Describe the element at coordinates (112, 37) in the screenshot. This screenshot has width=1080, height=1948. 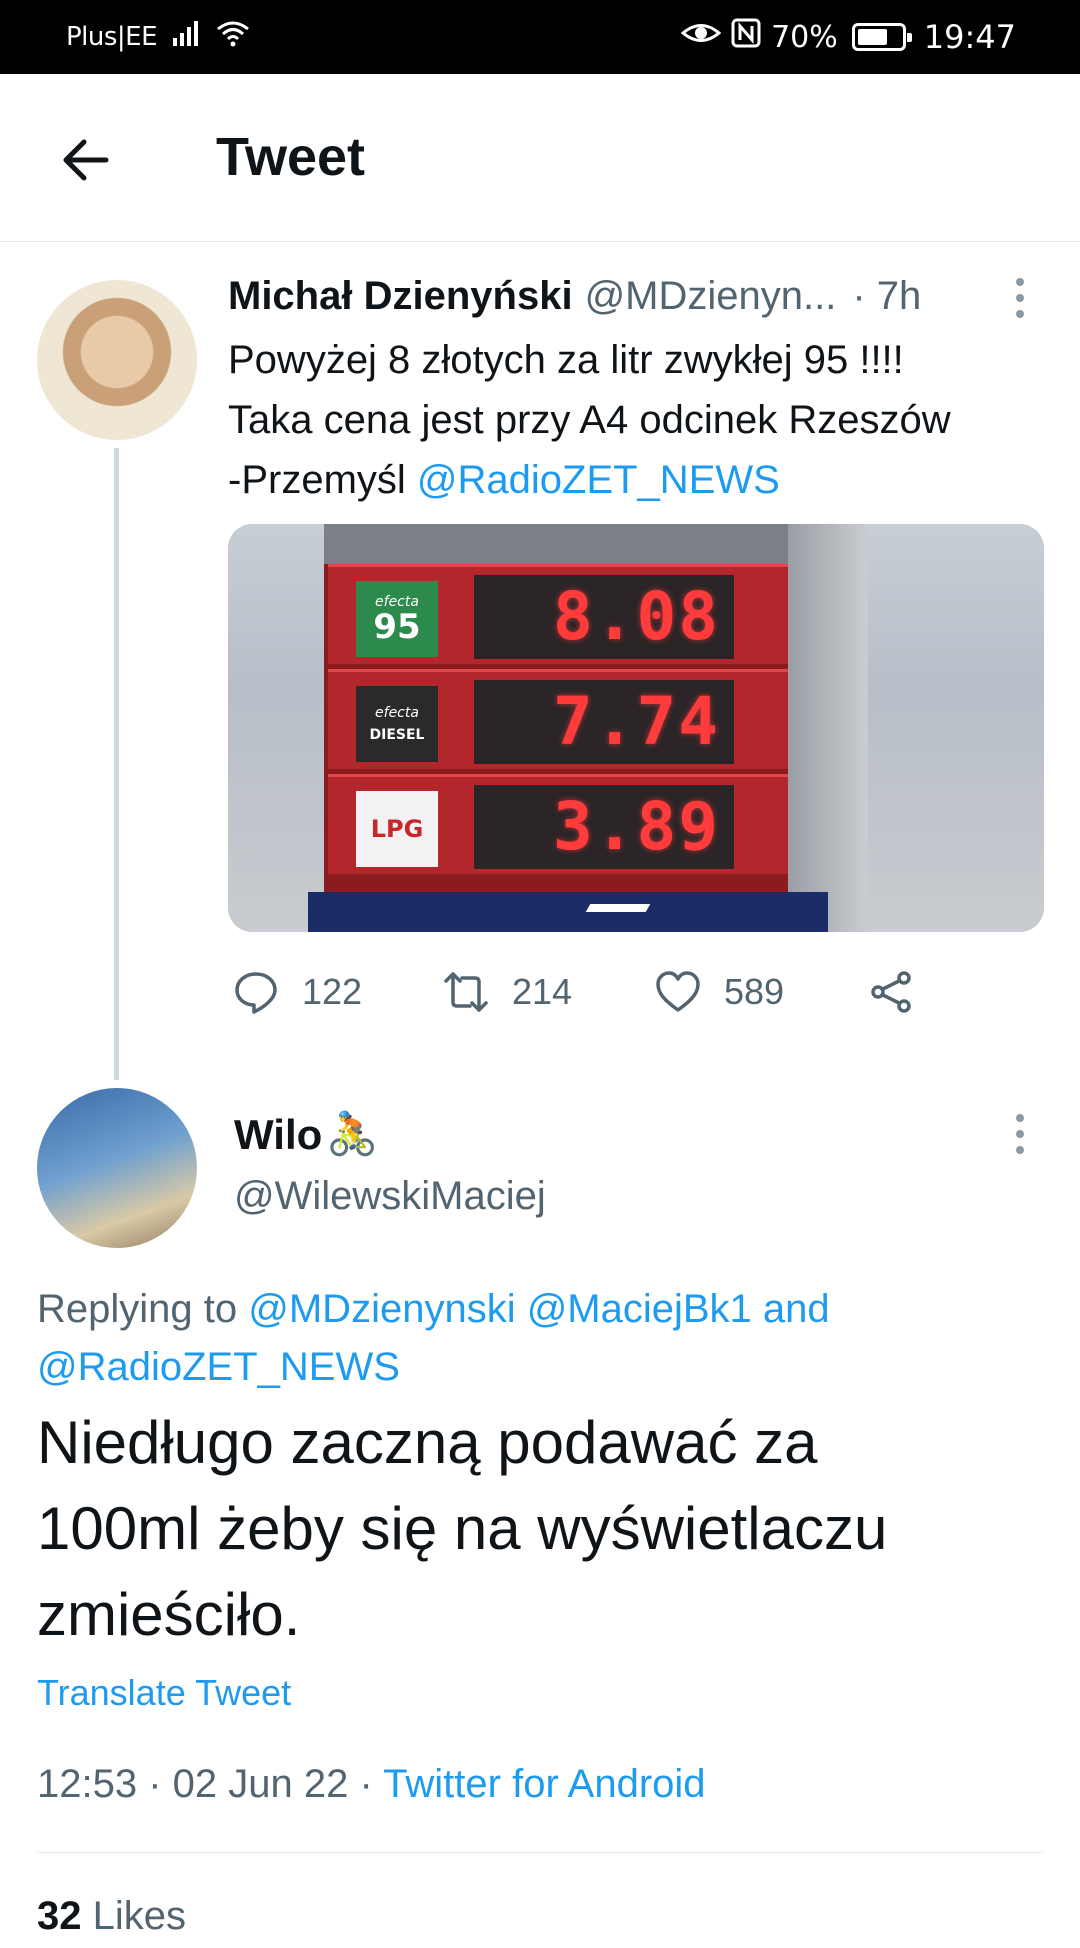
I see `carrier-label: Plus|EE` at that location.